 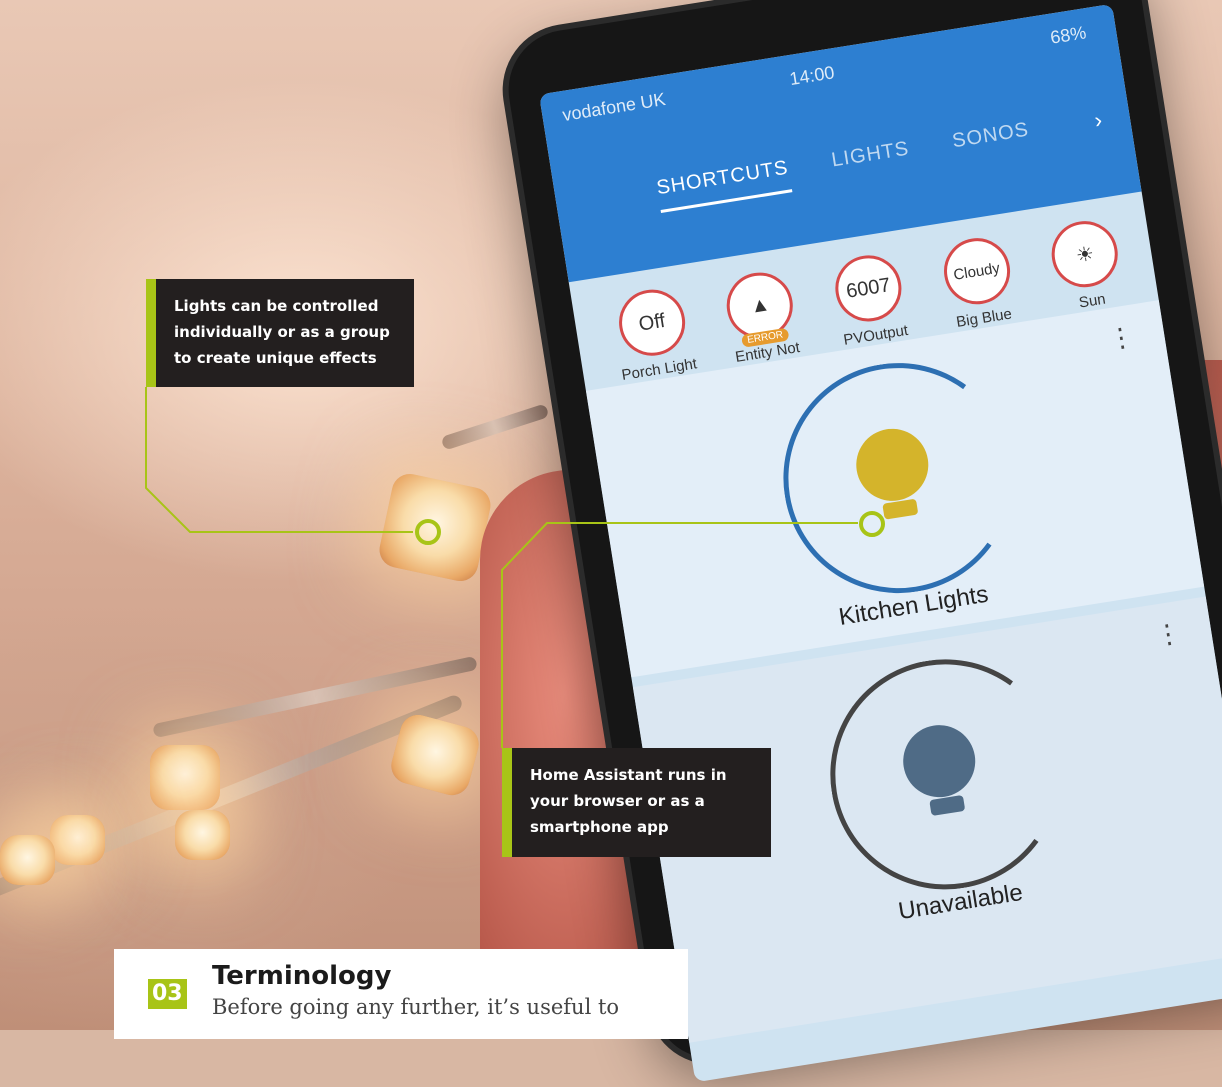 I want to click on section-text: Before going any further, it’s useful to, so click(x=416, y=1007).